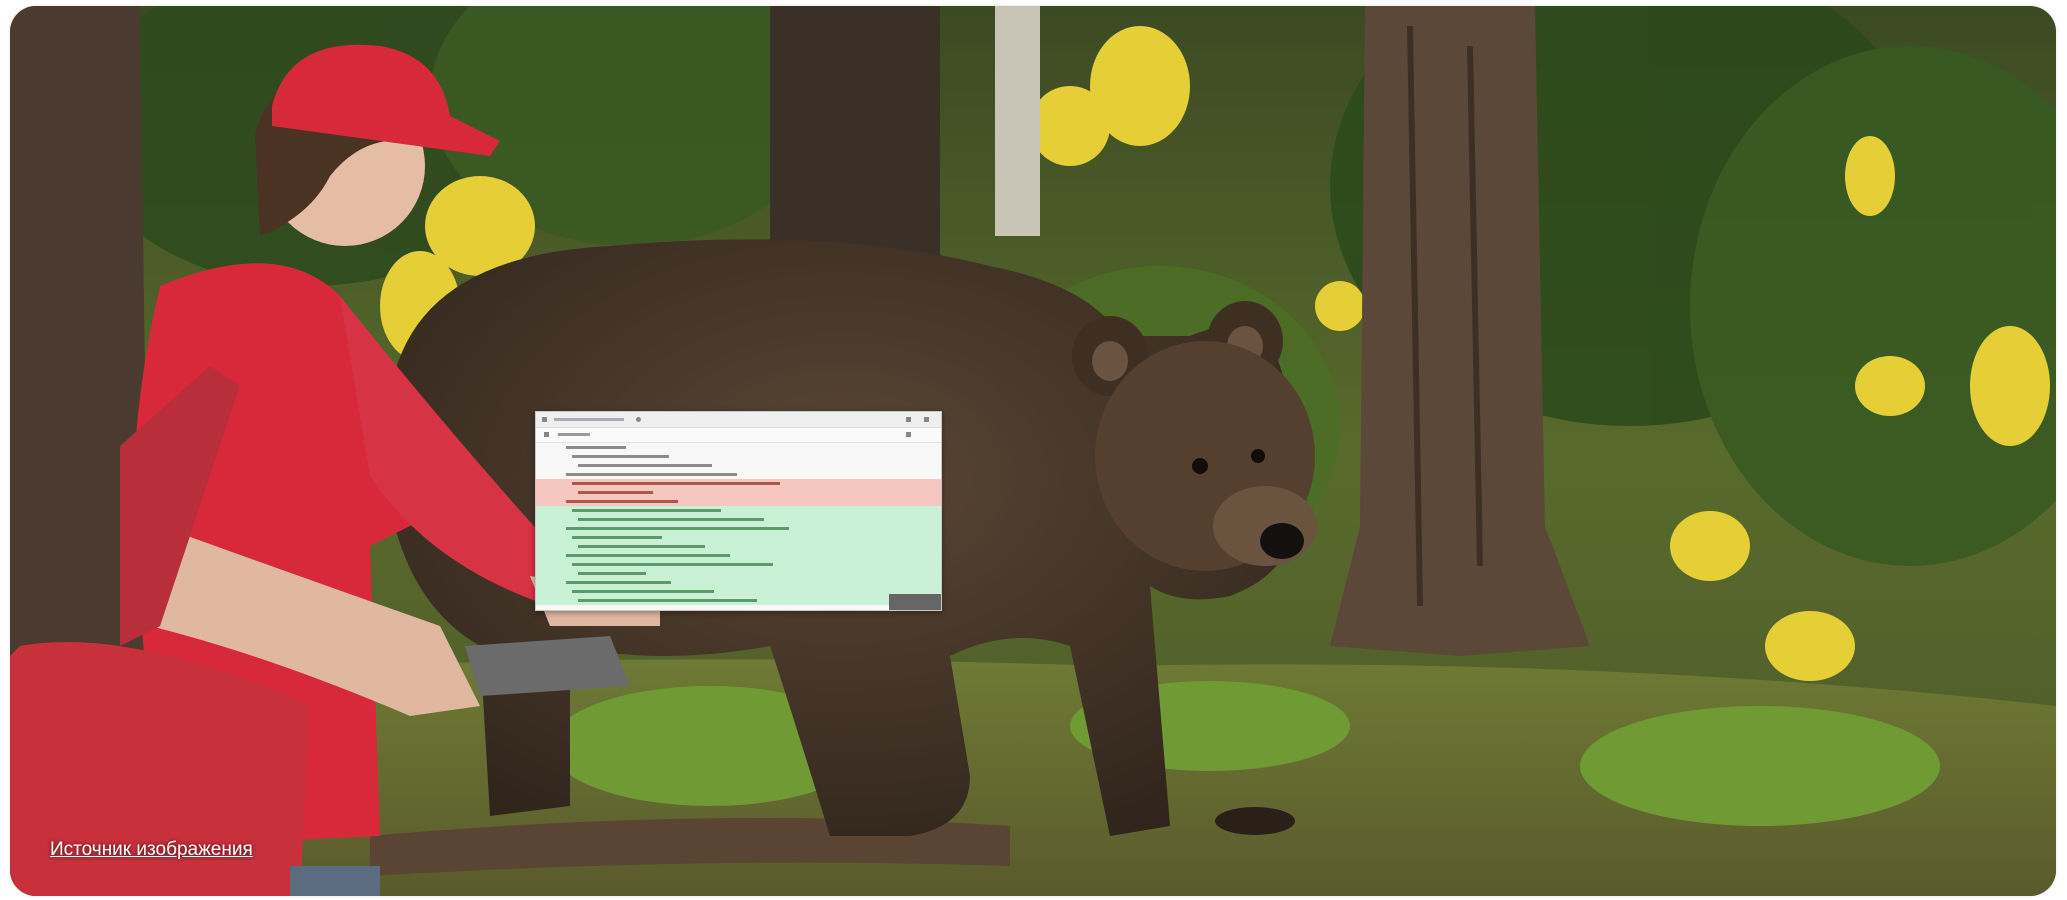 This screenshot has height=900, width=2067. Describe the element at coordinates (908, 419) in the screenshot. I see `expand-icon` at that location.